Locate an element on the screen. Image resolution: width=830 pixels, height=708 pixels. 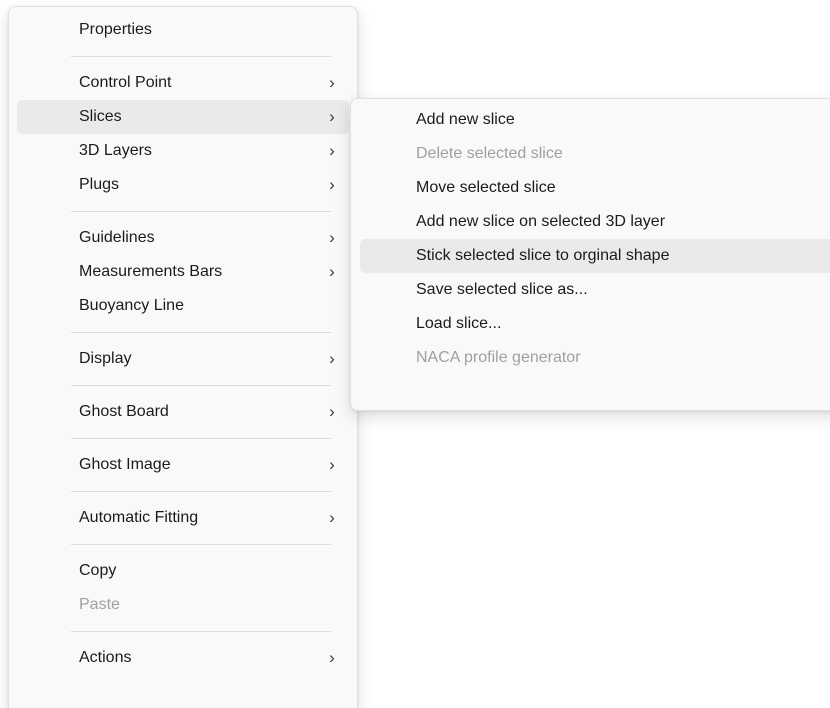
menu-item-paste: Paste is located at coordinates (183, 605).